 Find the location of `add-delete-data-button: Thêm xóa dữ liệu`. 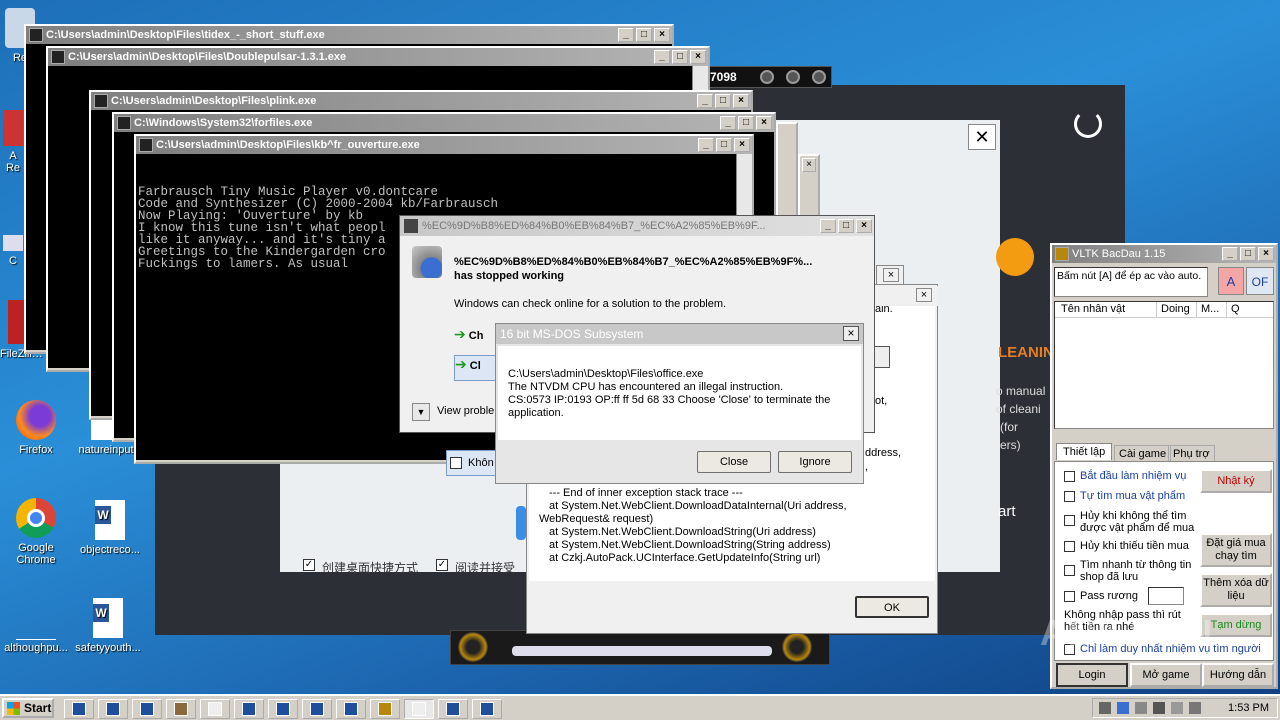

add-delete-data-button: Thêm xóa dữ liệu is located at coordinates (1236, 590).